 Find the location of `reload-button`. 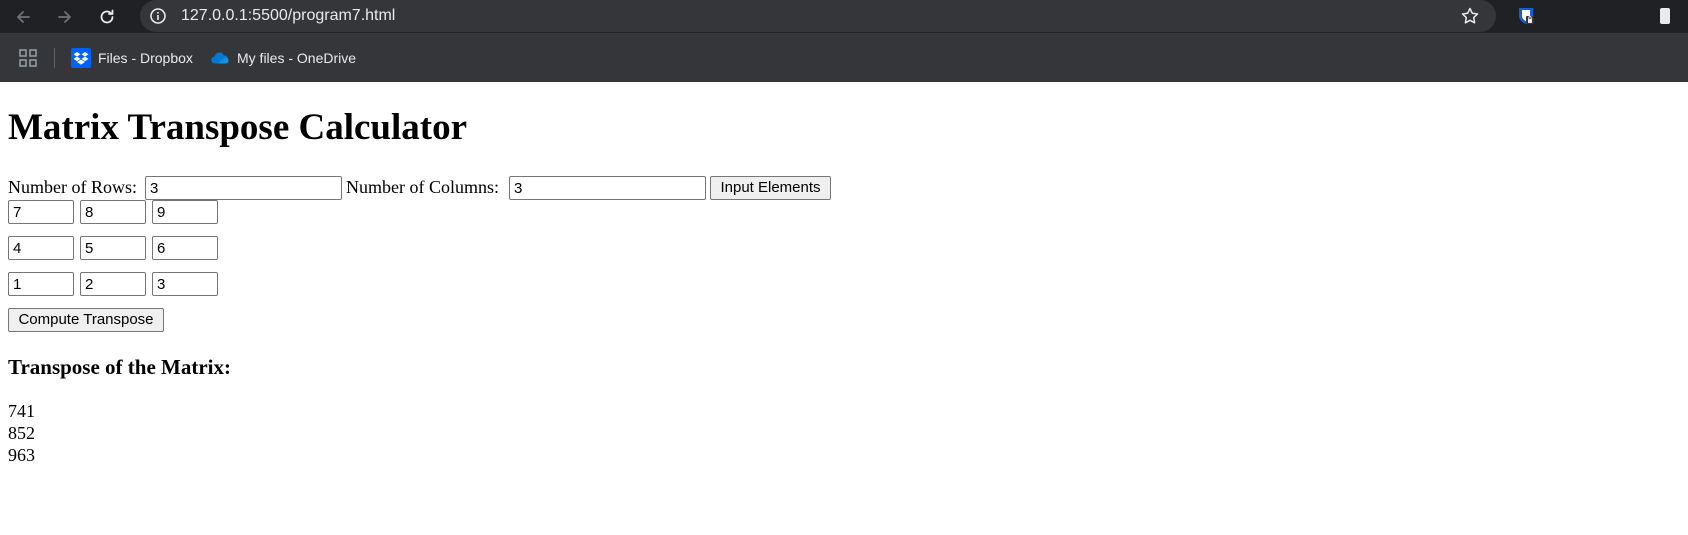

reload-button is located at coordinates (107, 17).